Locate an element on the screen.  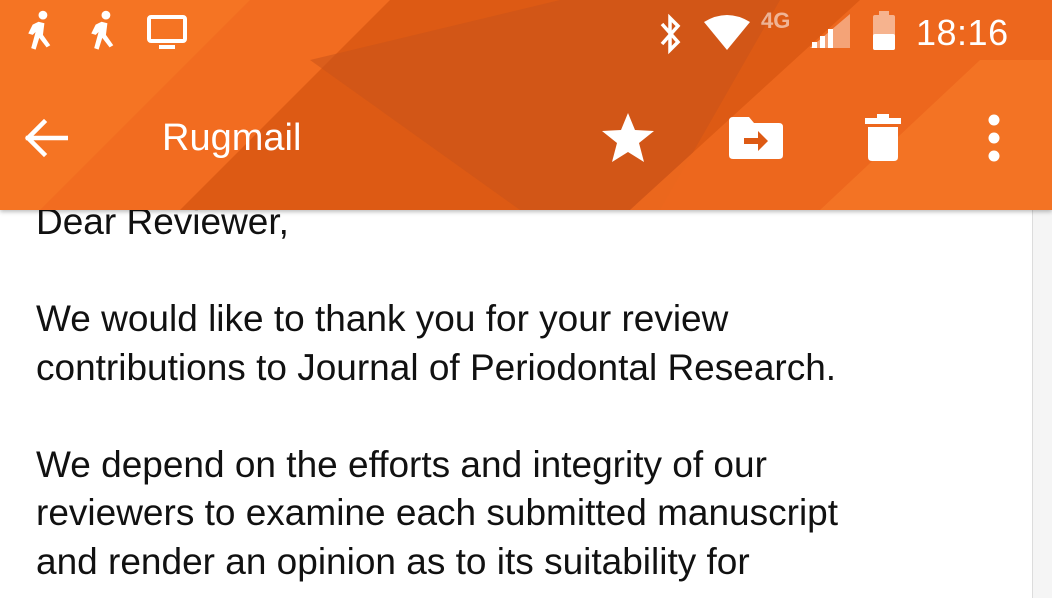
delete-button is located at coordinates (883, 138).